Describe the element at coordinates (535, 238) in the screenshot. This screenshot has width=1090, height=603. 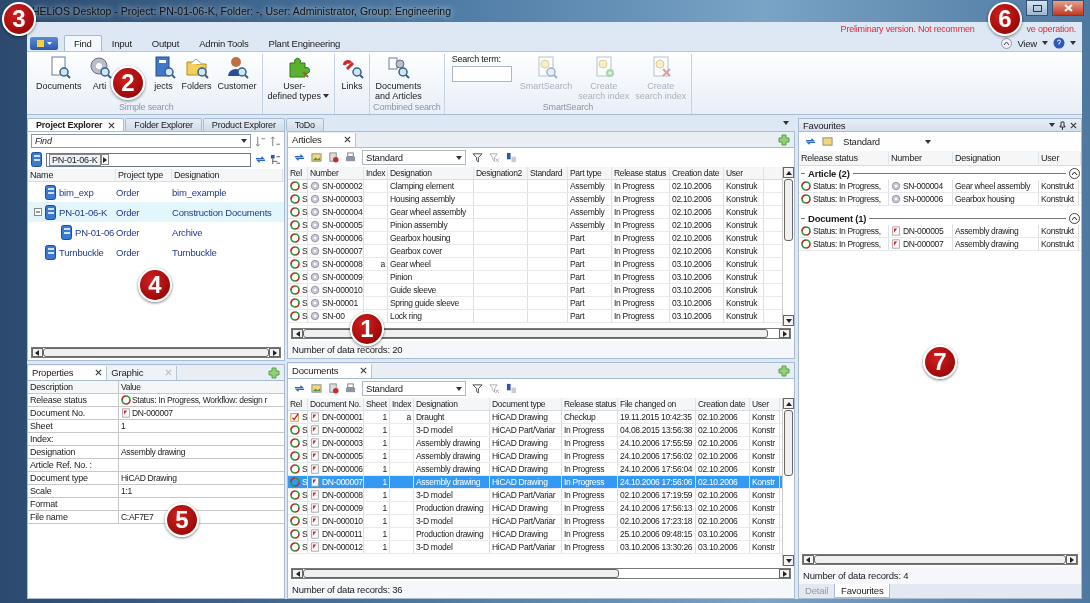
I see `table-row: S SN-000006 Gearbox housing Part In Progress 02.10.2006 Konstruk` at that location.